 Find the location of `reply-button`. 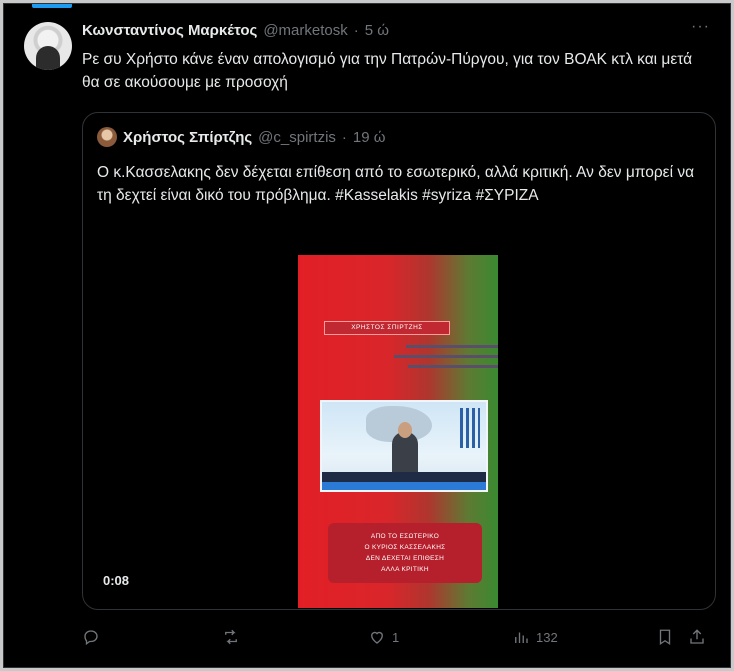

reply-button is located at coordinates (91, 637).